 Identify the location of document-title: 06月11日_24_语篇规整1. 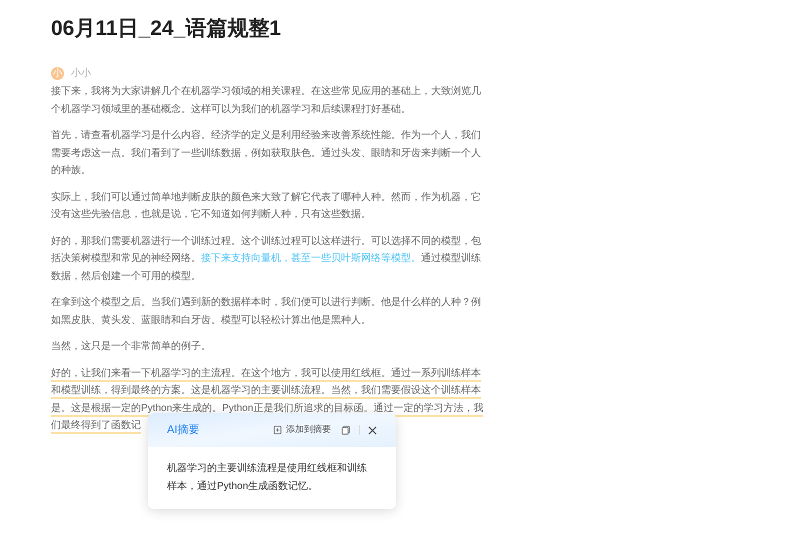
(166, 29).